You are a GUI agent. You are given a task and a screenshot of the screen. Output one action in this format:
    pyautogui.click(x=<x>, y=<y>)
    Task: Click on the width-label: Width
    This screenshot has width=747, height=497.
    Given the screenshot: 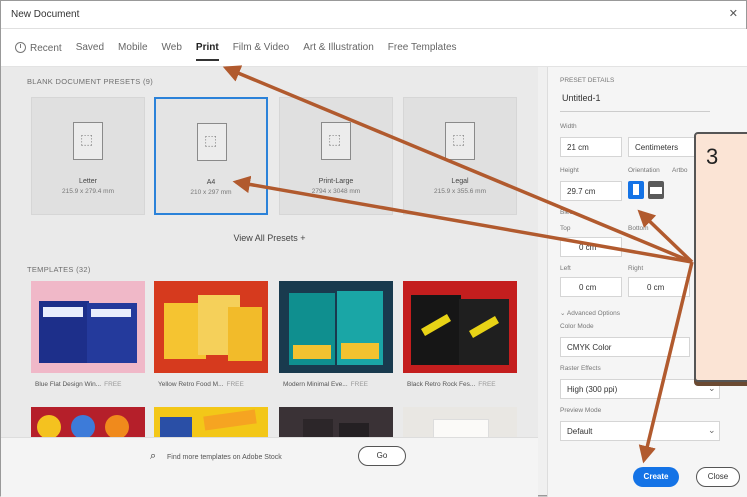 What is the action you would take?
    pyautogui.click(x=568, y=126)
    